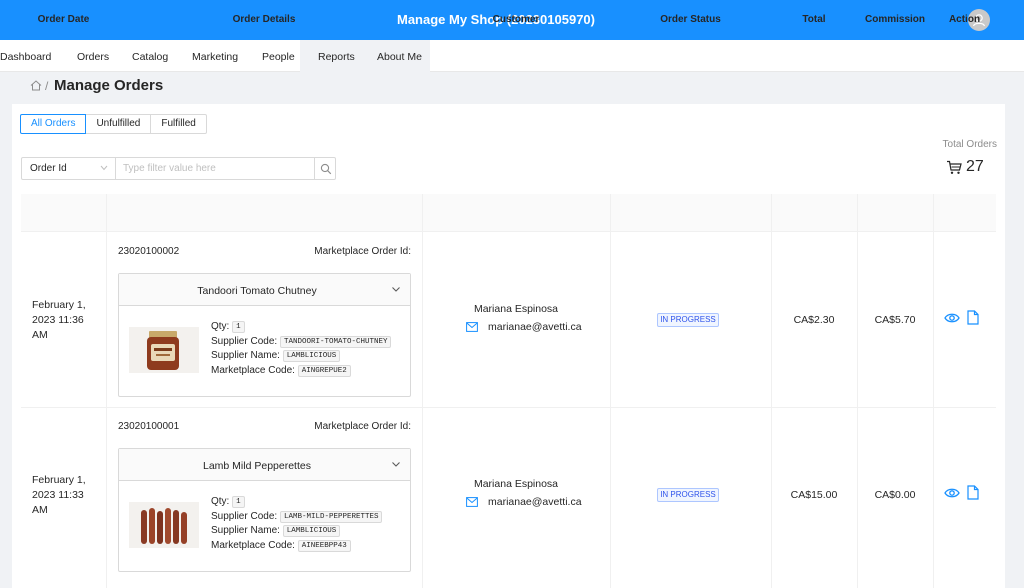 This screenshot has height=588, width=1024. What do you see at coordinates (894, 19) in the screenshot?
I see `col-commission: Commission` at bounding box center [894, 19].